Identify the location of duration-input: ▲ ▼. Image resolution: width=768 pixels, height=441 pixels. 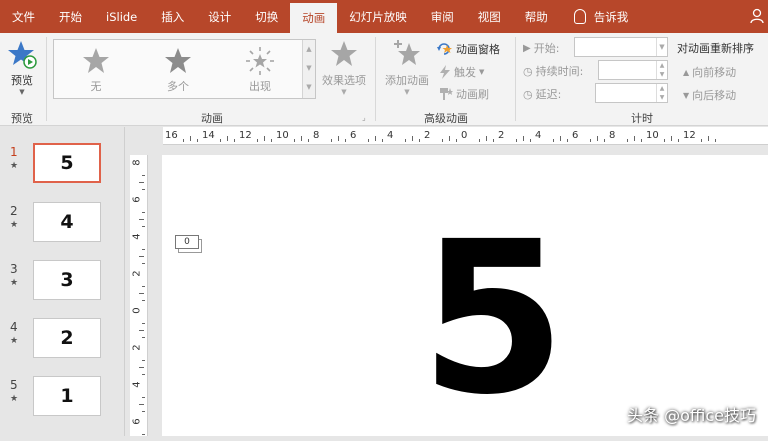
(633, 70).